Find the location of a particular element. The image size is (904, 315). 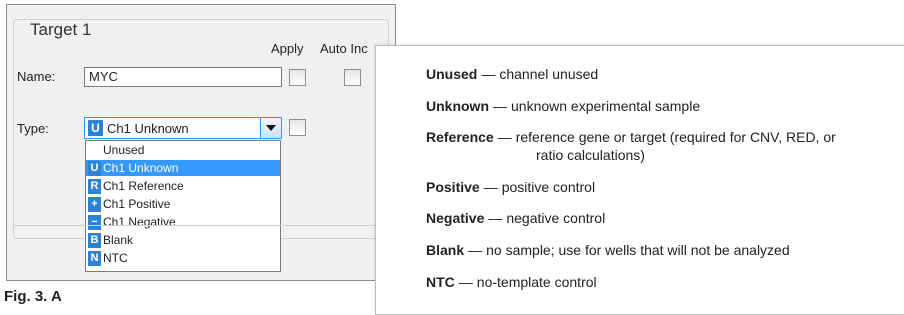

legend-row-unused: Unused — channel unused is located at coordinates (512, 74).